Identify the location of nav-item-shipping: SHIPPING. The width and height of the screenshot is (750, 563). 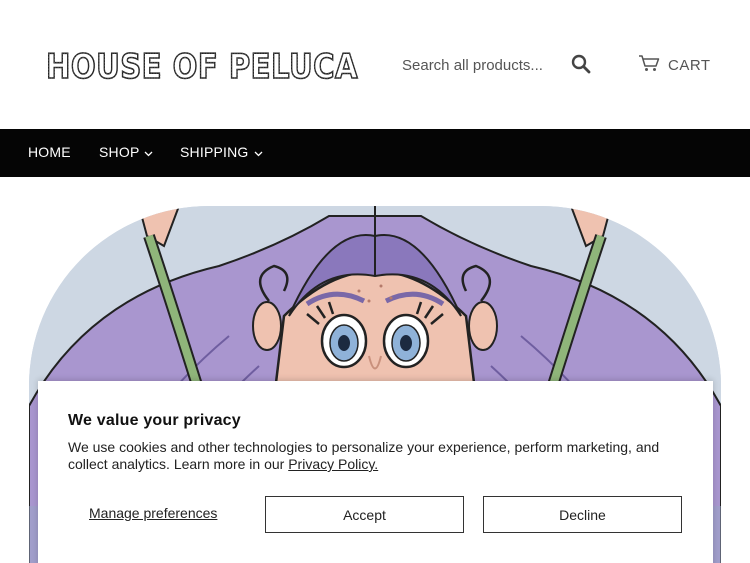
(221, 152).